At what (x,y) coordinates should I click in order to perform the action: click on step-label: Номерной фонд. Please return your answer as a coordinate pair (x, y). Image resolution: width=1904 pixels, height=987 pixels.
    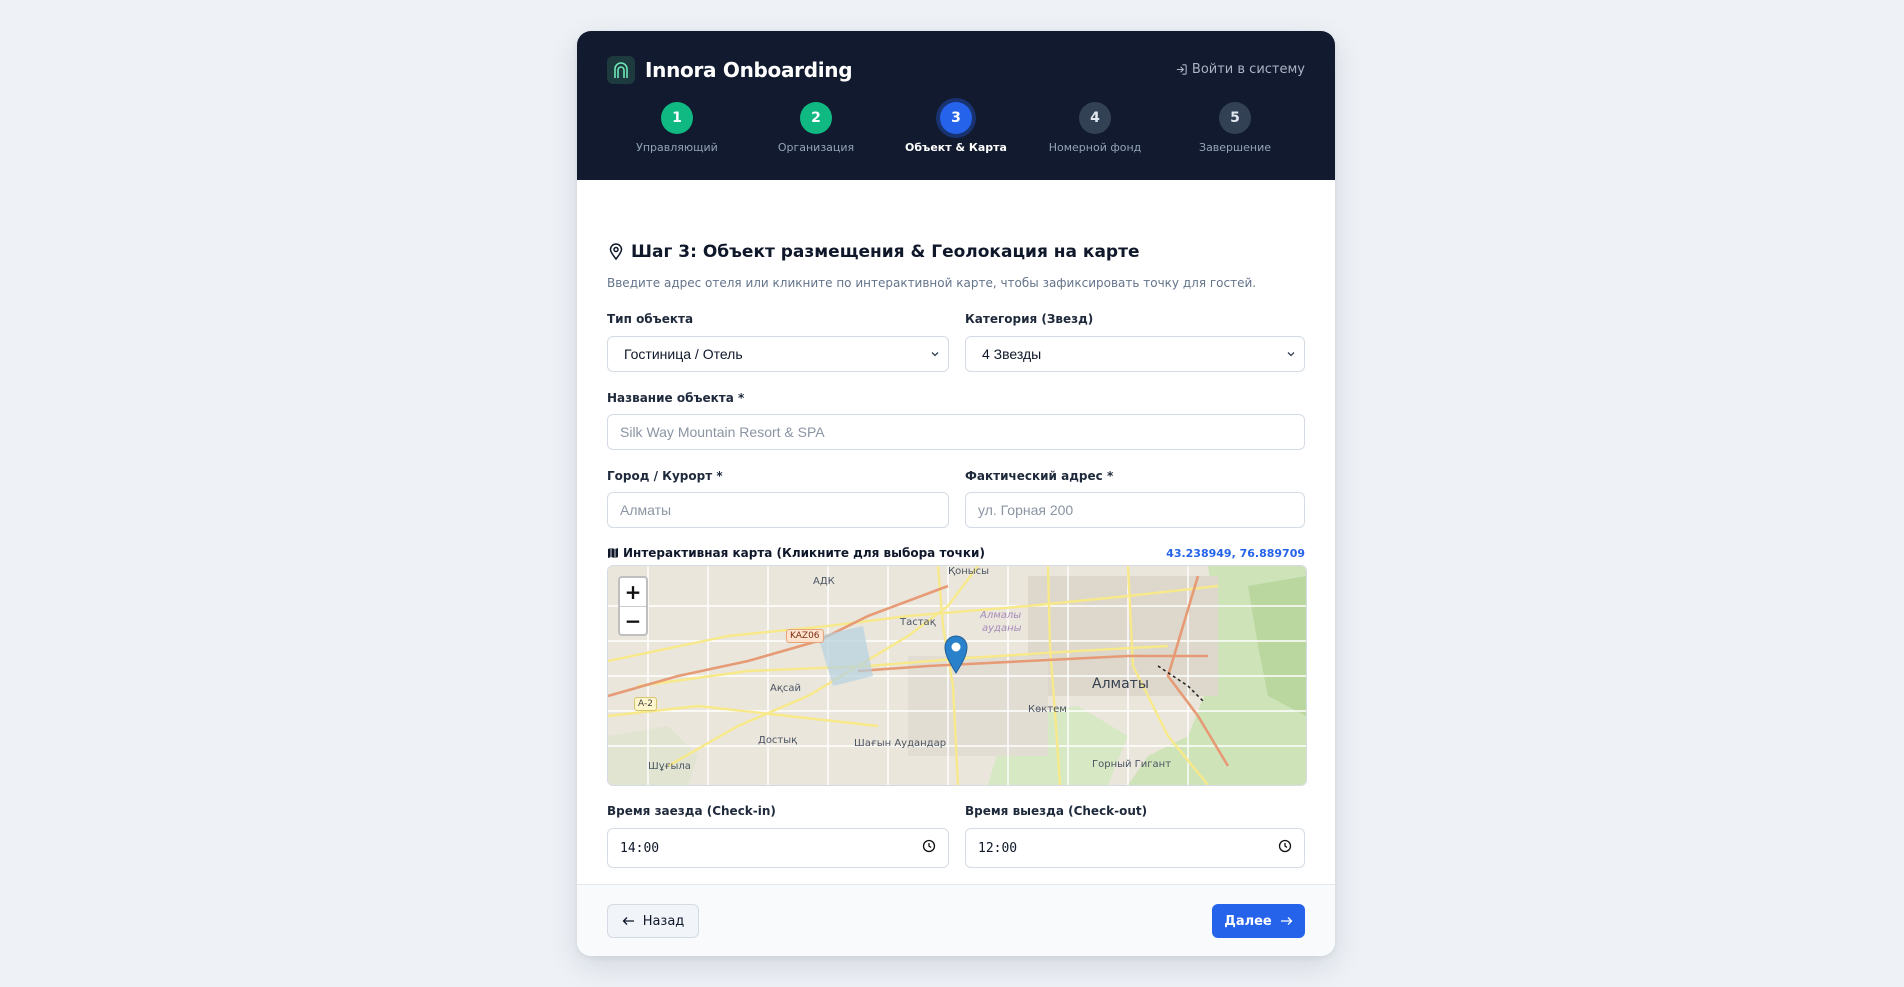
    Looking at the image, I should click on (1095, 147).